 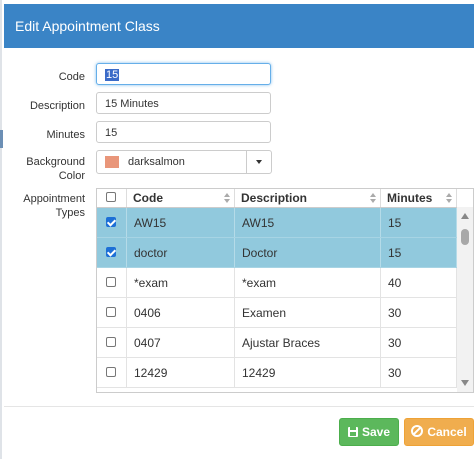 I want to click on column-header-minutes: Minutes, so click(x=419, y=198).